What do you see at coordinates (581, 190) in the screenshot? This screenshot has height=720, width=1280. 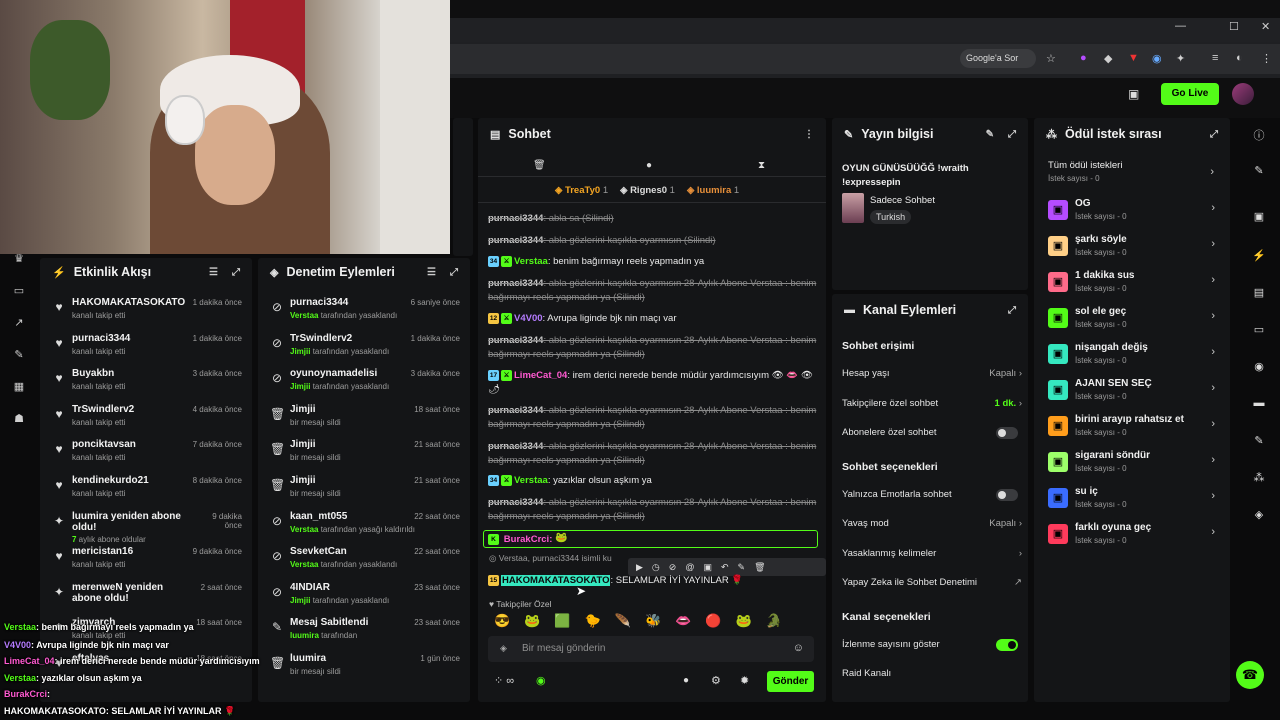 I see `gifter: ◈ TreaTy0 1` at bounding box center [581, 190].